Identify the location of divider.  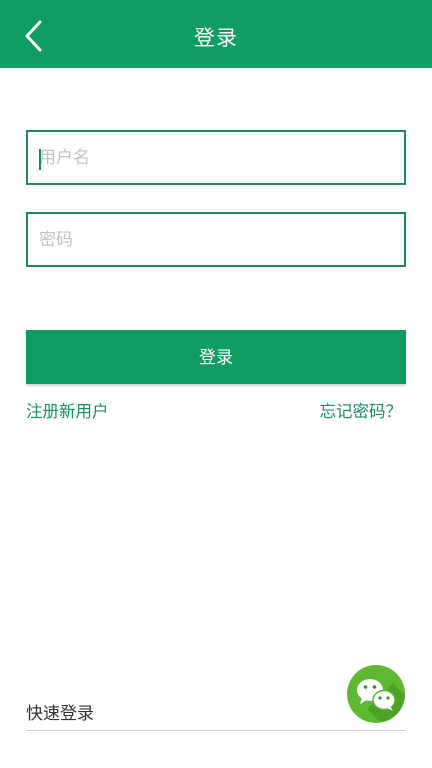
(216, 730).